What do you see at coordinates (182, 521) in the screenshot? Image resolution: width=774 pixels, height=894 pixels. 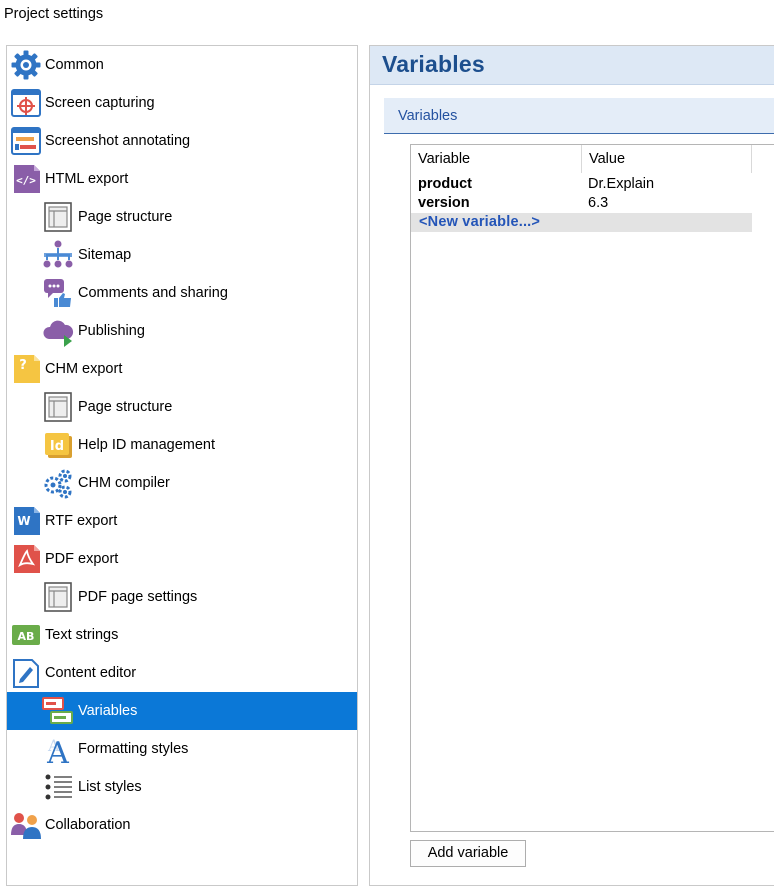 I see `tree-item-rtf-export: W RTF export` at bounding box center [182, 521].